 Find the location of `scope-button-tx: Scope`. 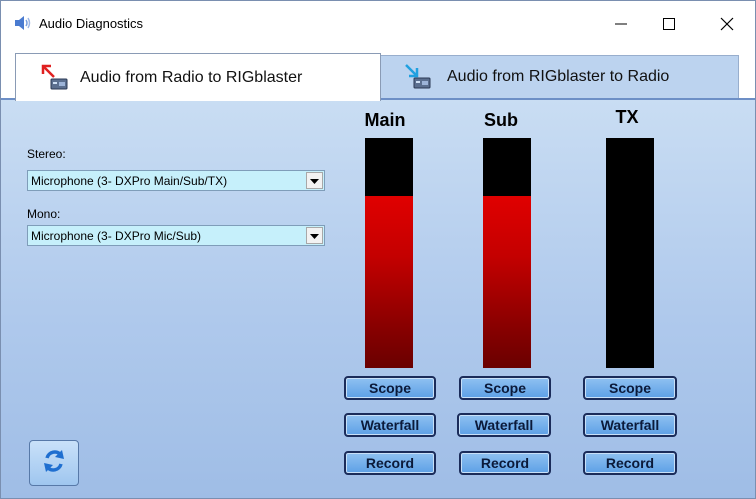

scope-button-tx: Scope is located at coordinates (630, 388).